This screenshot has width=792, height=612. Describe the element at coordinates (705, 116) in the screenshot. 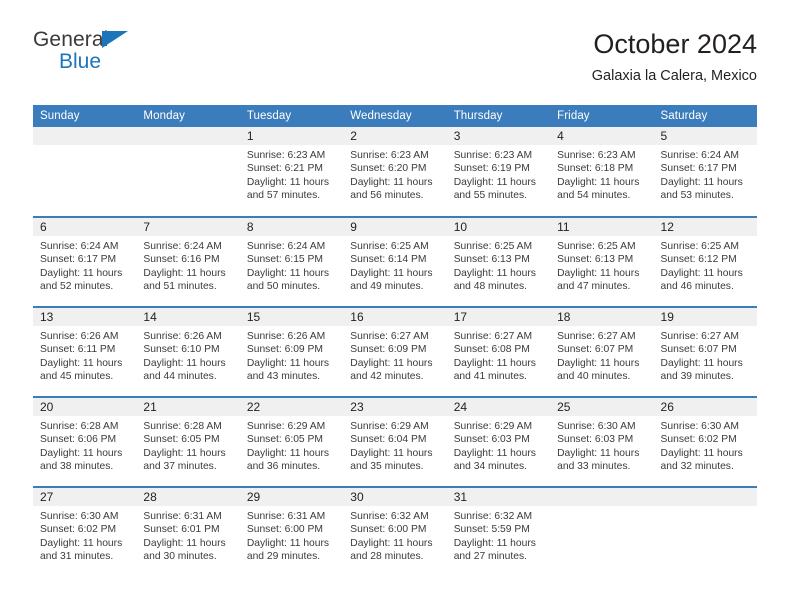

I see `weekday-header-saturday: Saturday` at that location.